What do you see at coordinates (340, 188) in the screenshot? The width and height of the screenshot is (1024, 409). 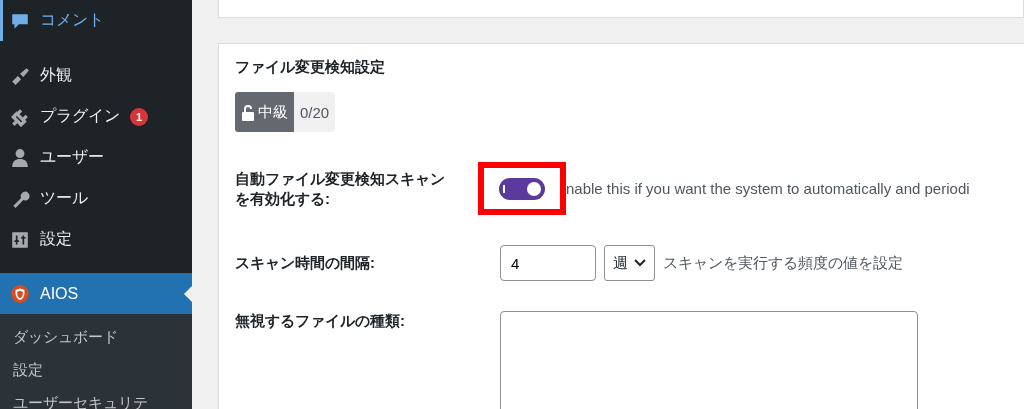 I see `field-label: 自動ファイル変更検知スキャンを有効化する:` at bounding box center [340, 188].